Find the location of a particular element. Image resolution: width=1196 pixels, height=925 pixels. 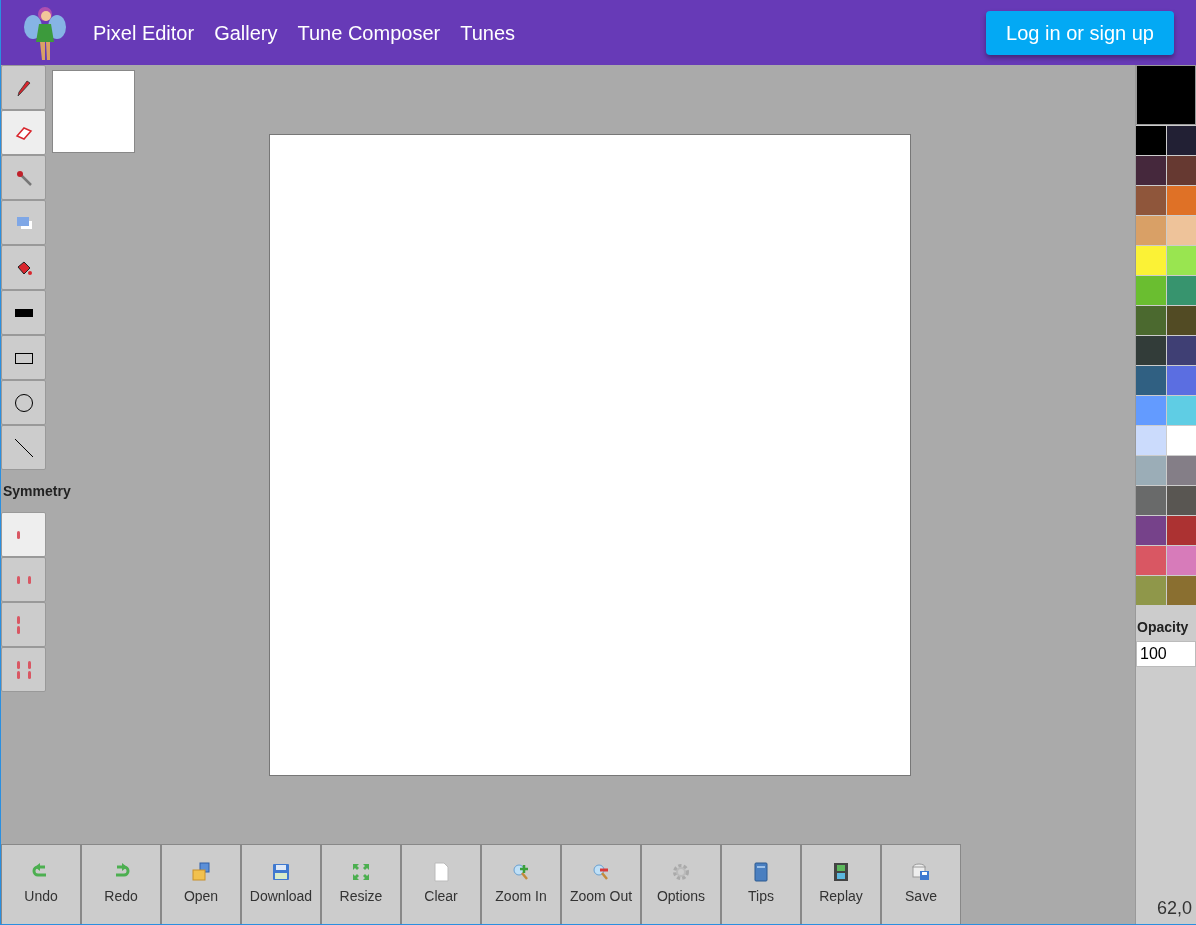

toolbar-button: Save is located at coordinates (921, 884).